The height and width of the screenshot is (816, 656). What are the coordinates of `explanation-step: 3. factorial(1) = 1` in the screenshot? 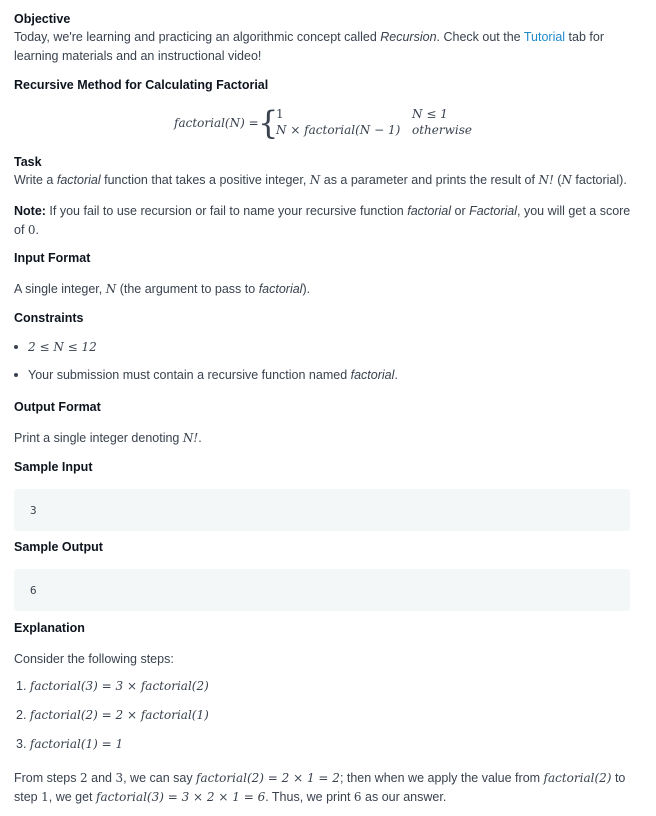 It's located at (70, 744).